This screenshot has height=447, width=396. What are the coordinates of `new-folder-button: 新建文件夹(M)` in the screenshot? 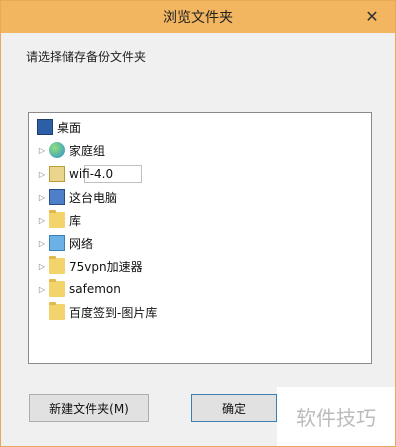 It's located at (89, 408).